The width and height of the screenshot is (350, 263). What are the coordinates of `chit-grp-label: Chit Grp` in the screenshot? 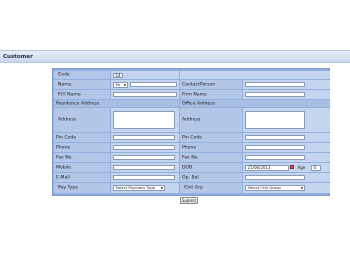 It's located at (194, 188).